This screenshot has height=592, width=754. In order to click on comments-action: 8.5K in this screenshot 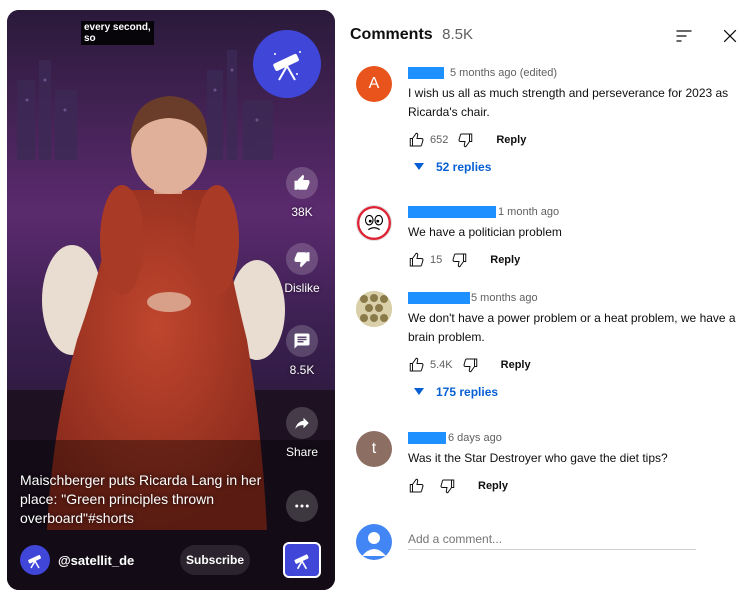, I will do `click(302, 351)`.